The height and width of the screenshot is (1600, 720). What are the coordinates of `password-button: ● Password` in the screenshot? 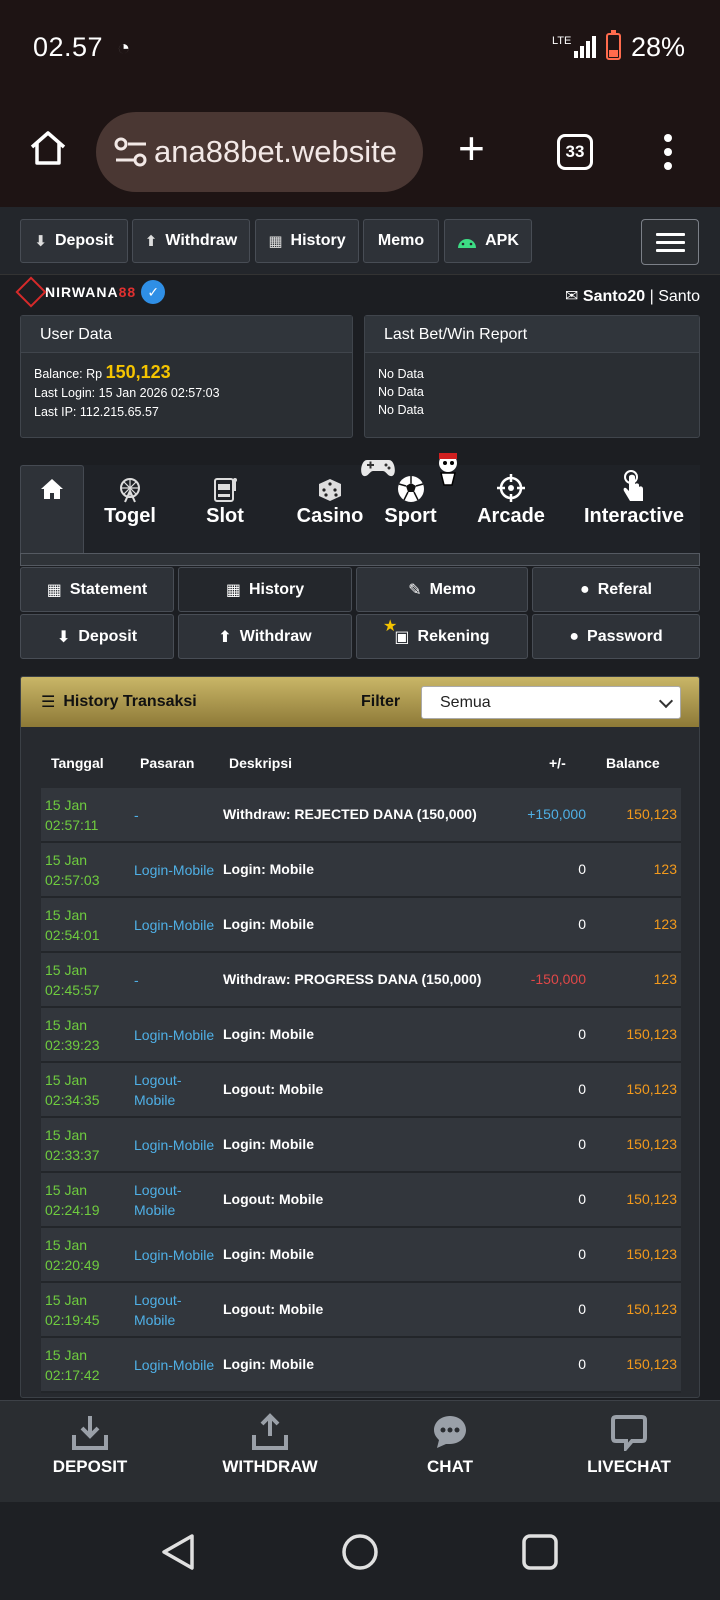 It's located at (616, 636).